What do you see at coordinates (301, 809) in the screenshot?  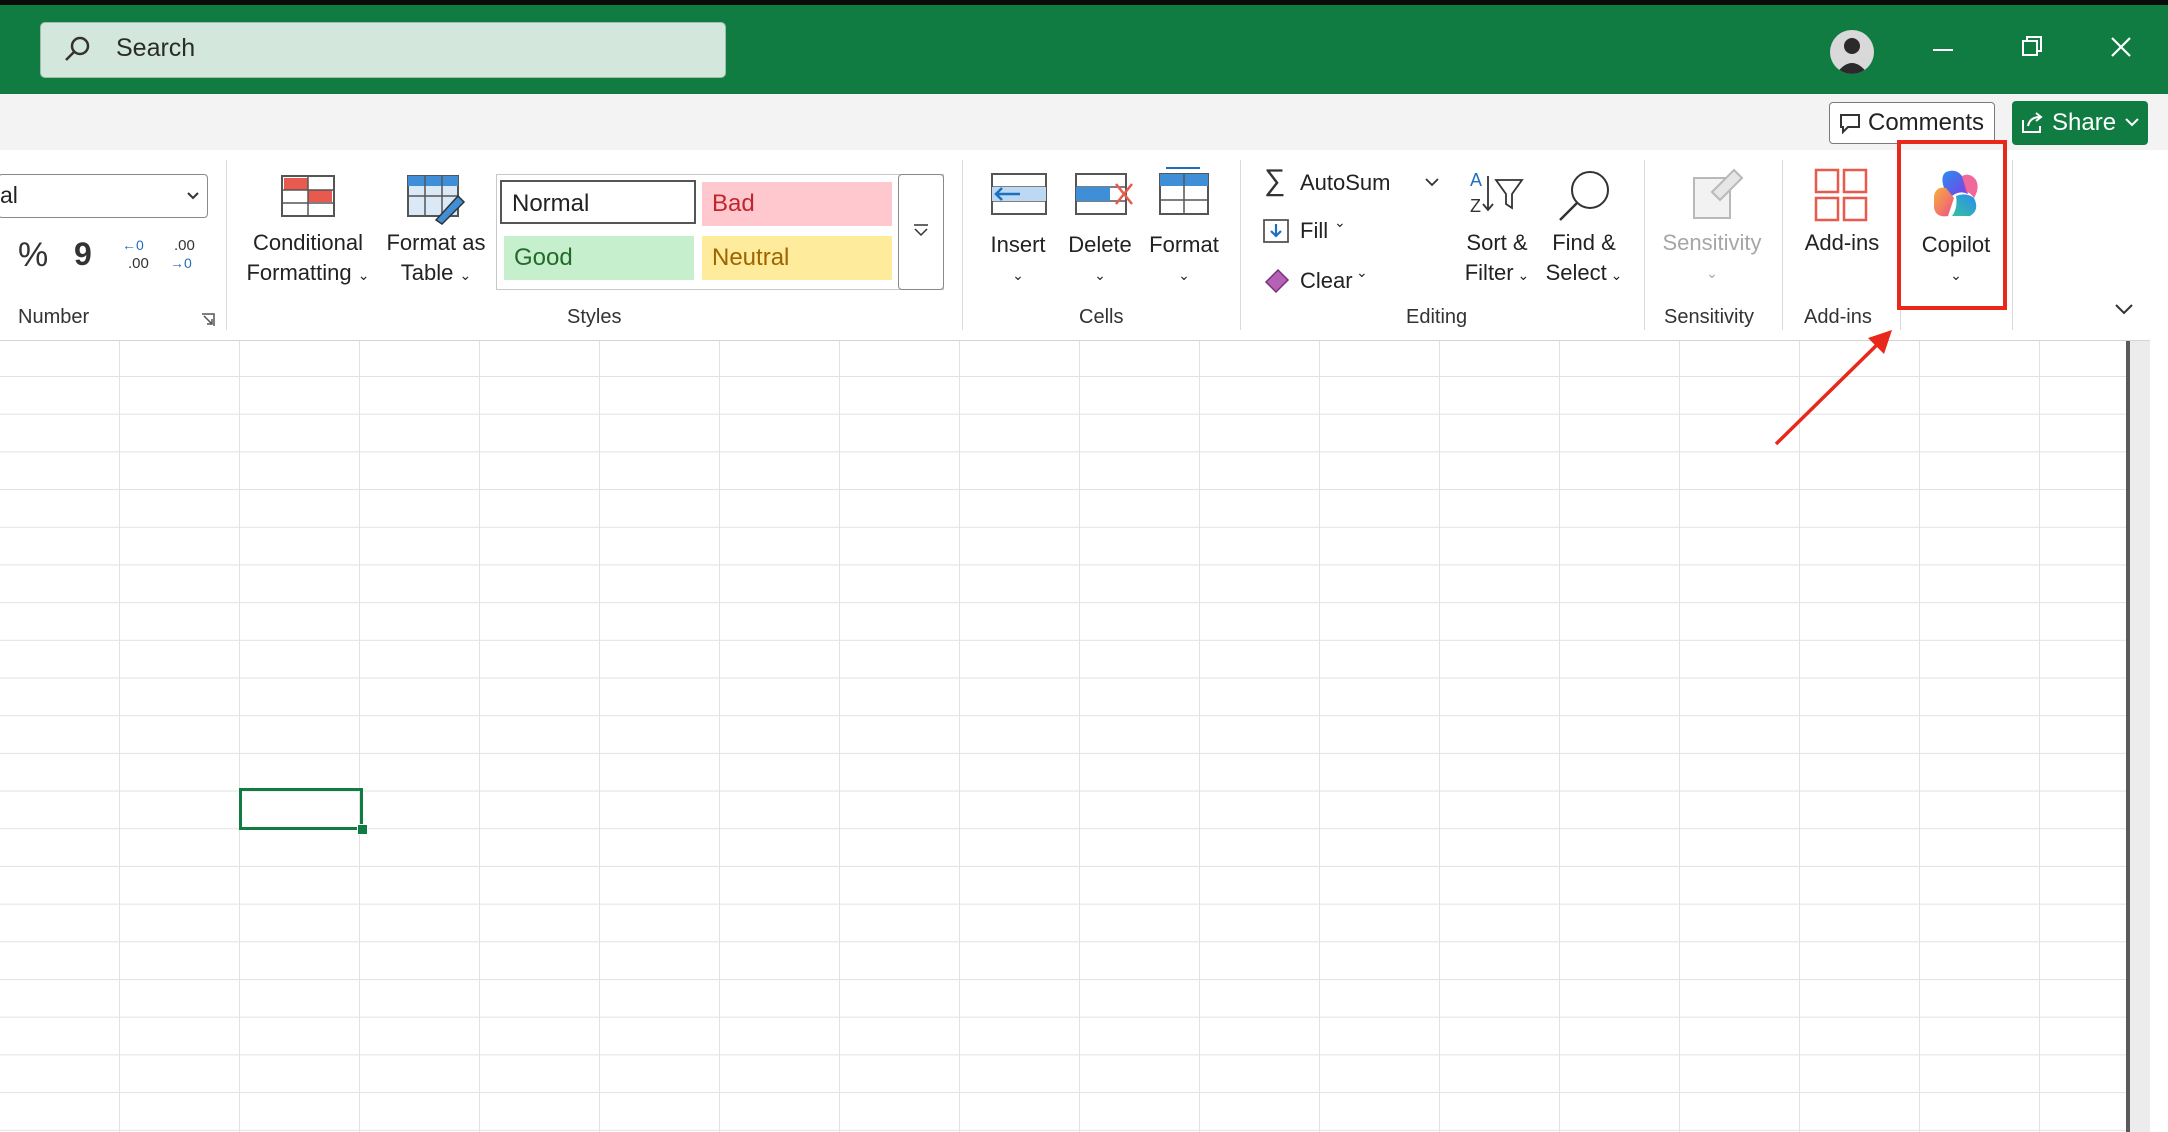 I see `active-cell` at bounding box center [301, 809].